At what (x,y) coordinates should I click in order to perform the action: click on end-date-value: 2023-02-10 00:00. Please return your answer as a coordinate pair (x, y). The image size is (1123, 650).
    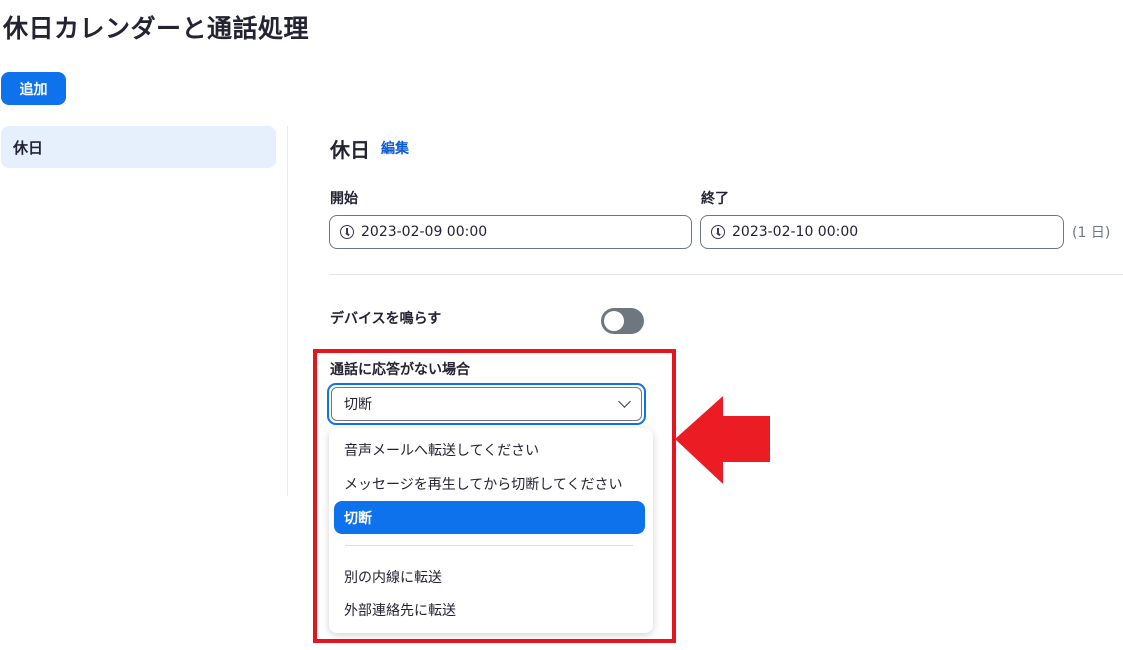
    Looking at the image, I should click on (795, 232).